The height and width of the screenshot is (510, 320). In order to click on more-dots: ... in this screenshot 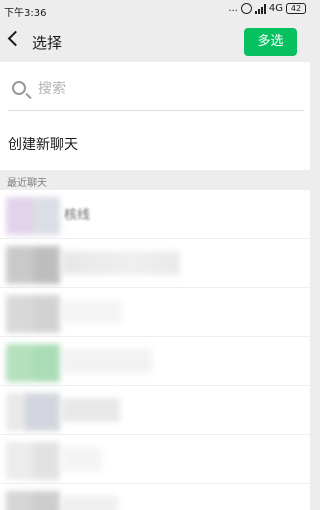, I will do `click(233, 8)`.